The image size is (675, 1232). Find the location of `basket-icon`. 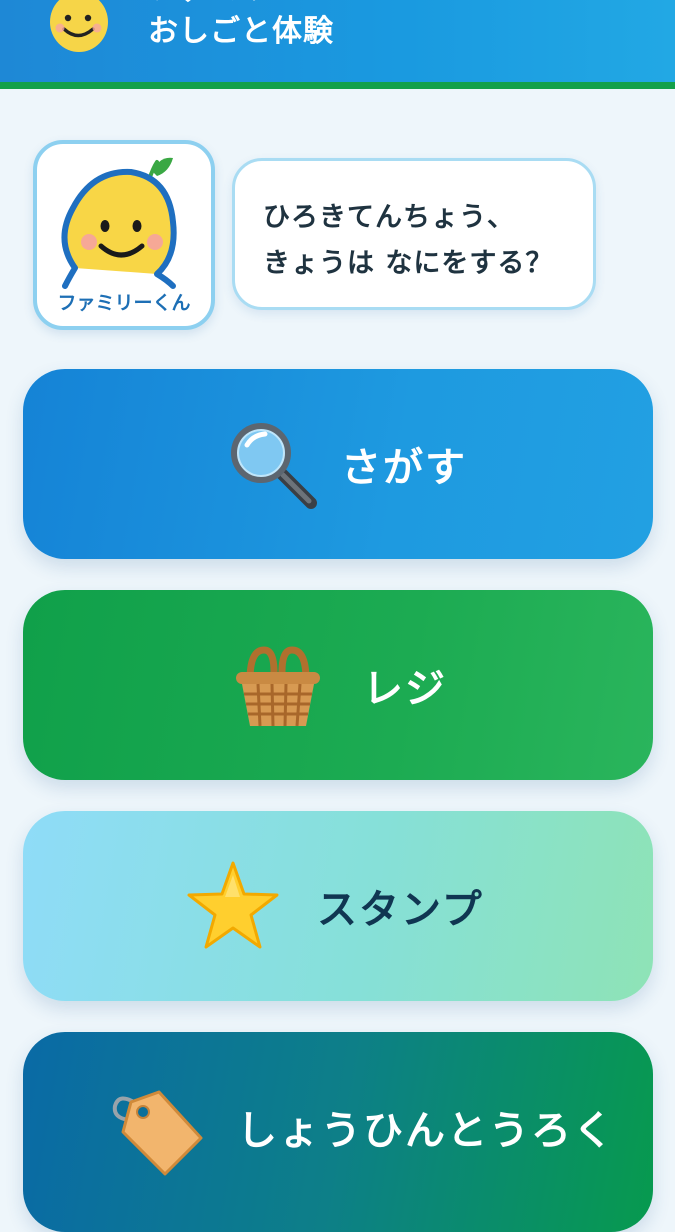

basket-icon is located at coordinates (278, 686).